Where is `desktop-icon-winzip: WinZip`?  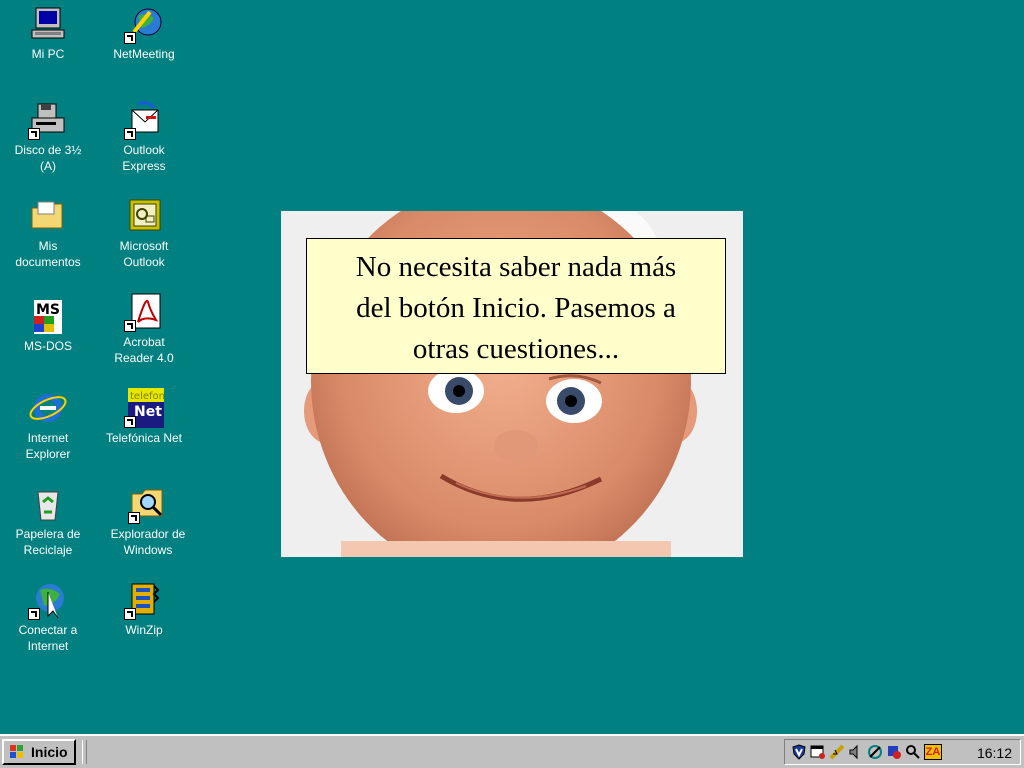 desktop-icon-winzip: WinZip is located at coordinates (144, 609).